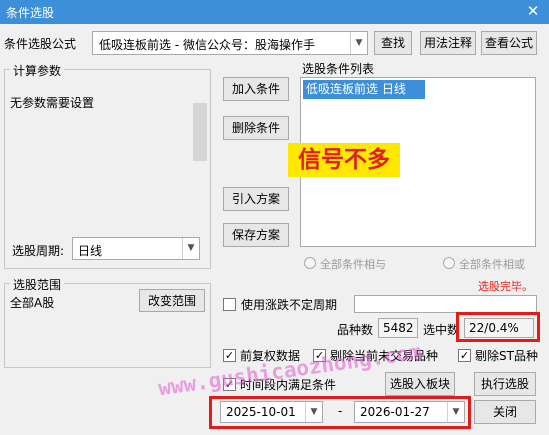  Describe the element at coordinates (207, 45) in the screenshot. I see `formula-selected-value: 低吸连板前选 - 微信公众号：股海操作手` at that location.